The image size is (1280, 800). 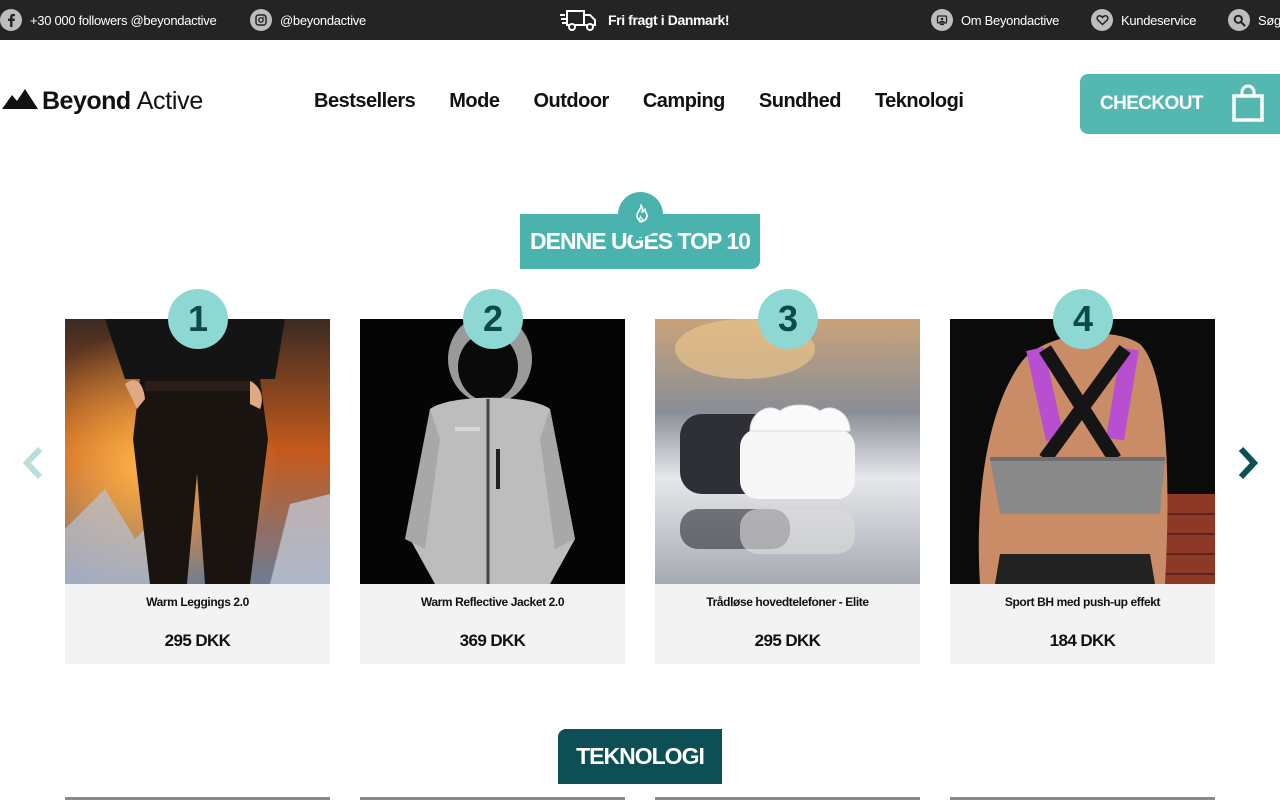 What do you see at coordinates (365, 101) in the screenshot?
I see `nav-bestsellers: Bestsellers` at bounding box center [365, 101].